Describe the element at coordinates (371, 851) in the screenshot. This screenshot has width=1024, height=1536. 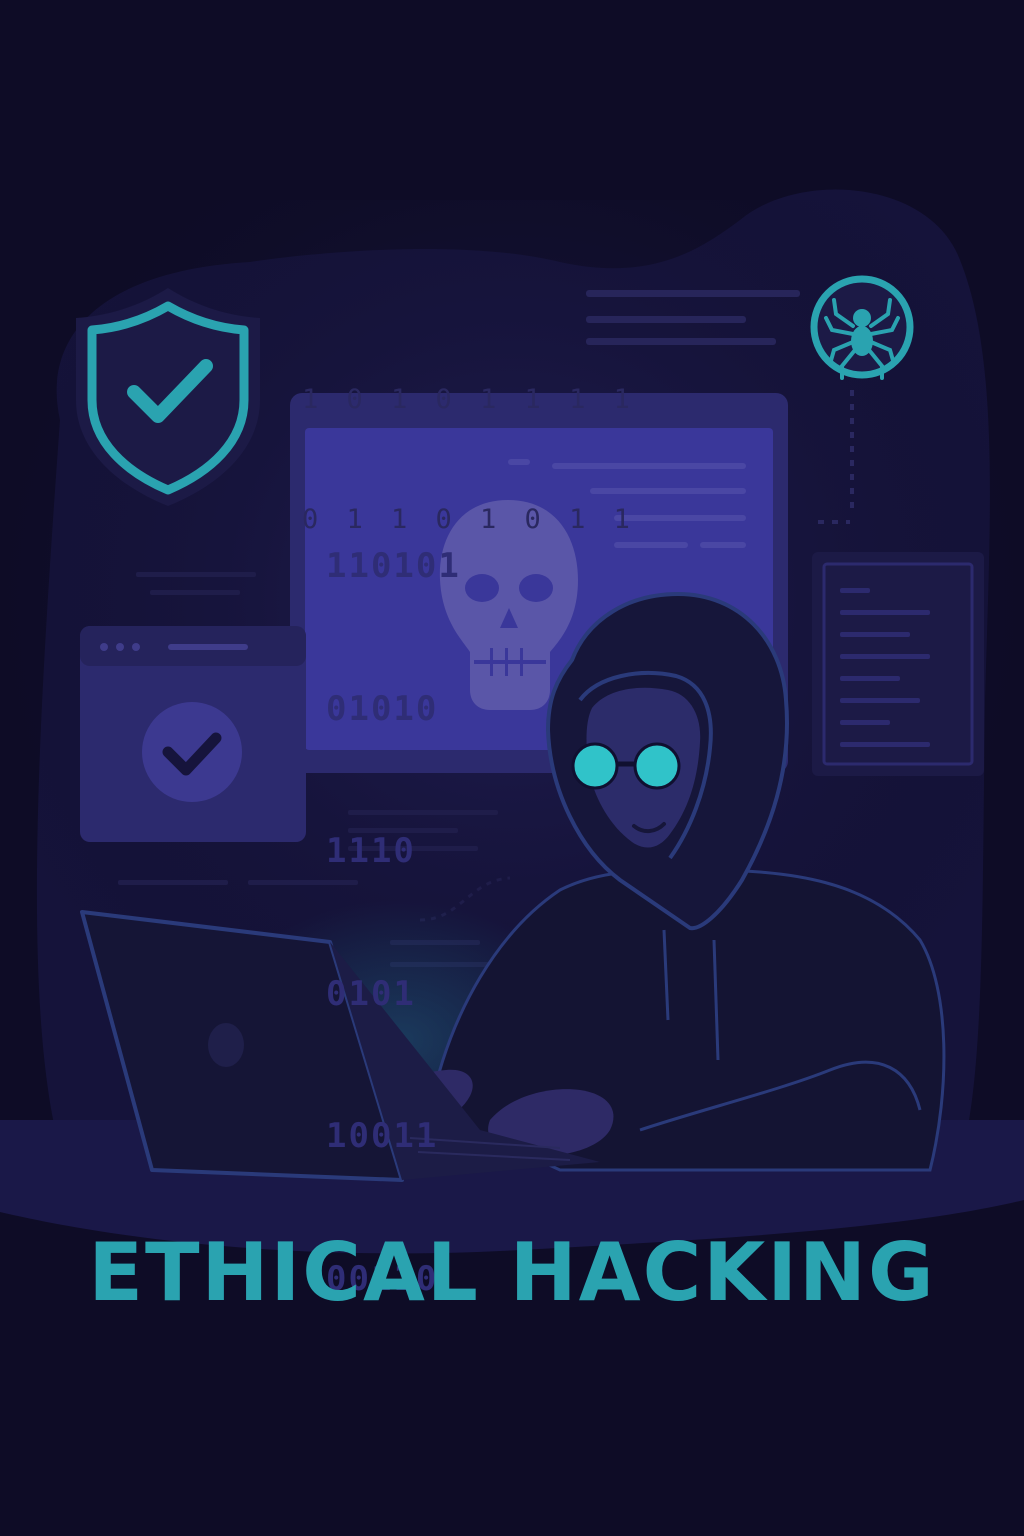
I see `binary-line: 1110` at that location.